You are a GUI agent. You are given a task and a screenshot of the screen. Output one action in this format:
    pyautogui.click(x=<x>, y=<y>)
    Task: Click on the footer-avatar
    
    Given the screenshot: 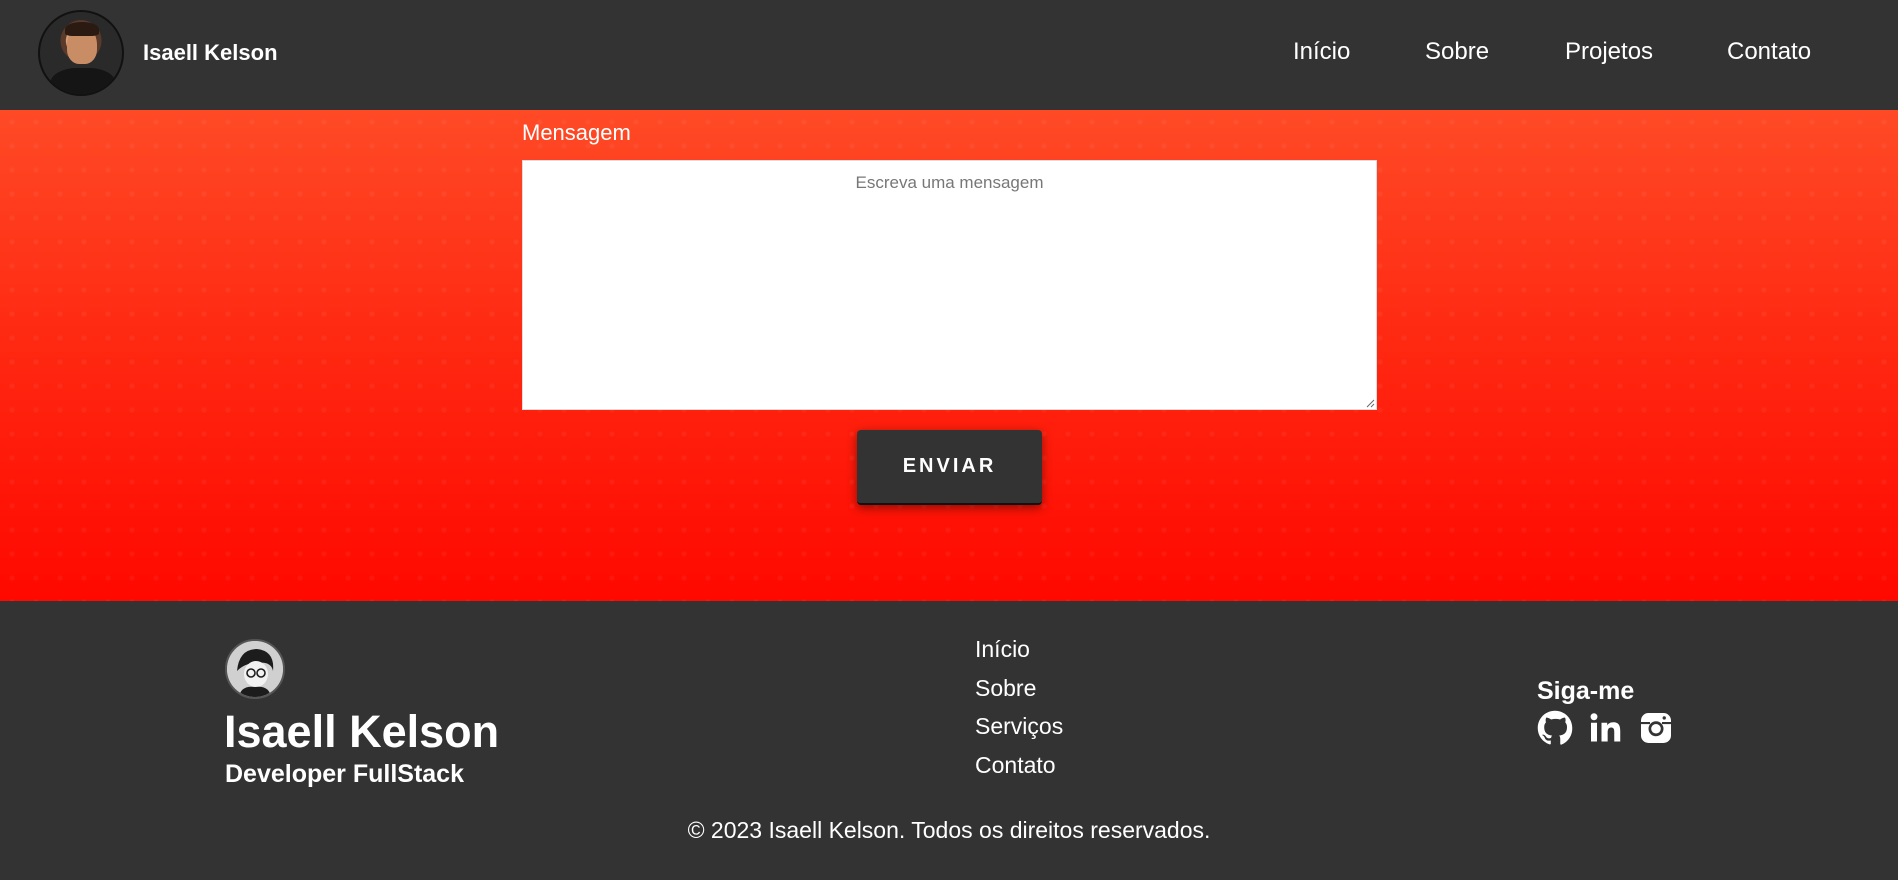 What is the action you would take?
    pyautogui.click(x=255, y=669)
    